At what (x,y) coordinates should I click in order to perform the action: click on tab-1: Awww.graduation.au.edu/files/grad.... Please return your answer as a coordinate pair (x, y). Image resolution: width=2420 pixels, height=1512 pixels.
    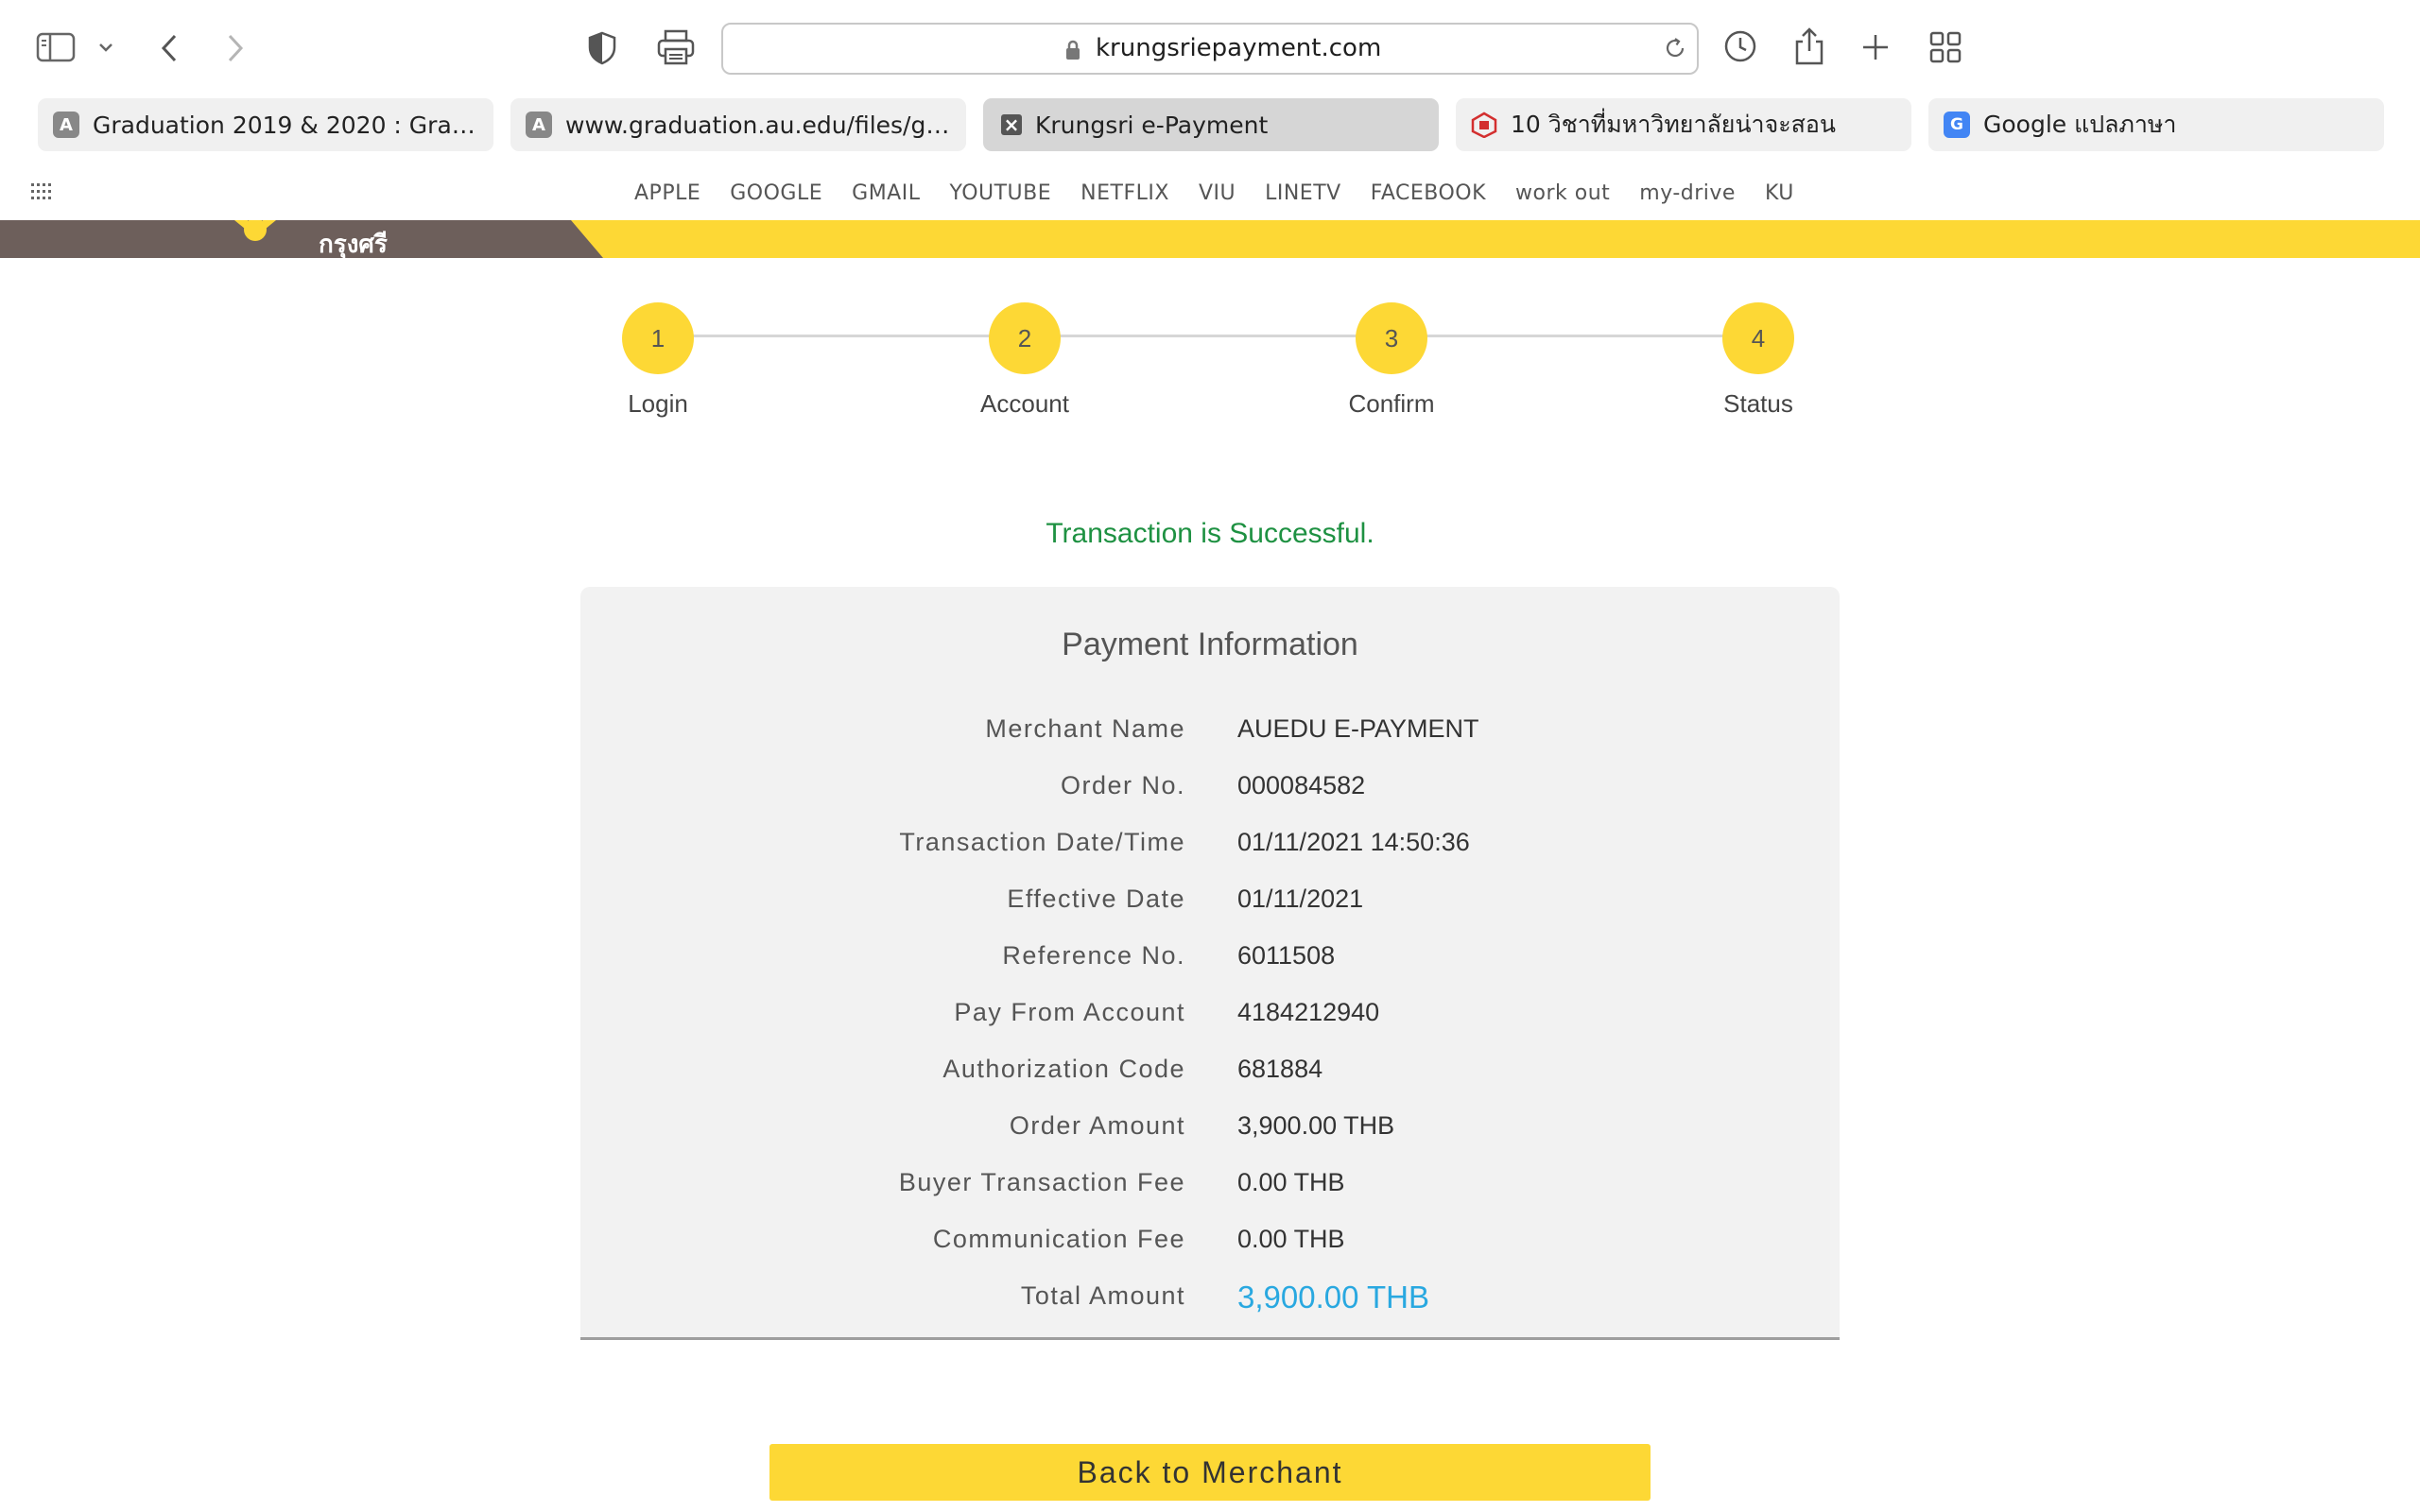
    Looking at the image, I should click on (738, 124).